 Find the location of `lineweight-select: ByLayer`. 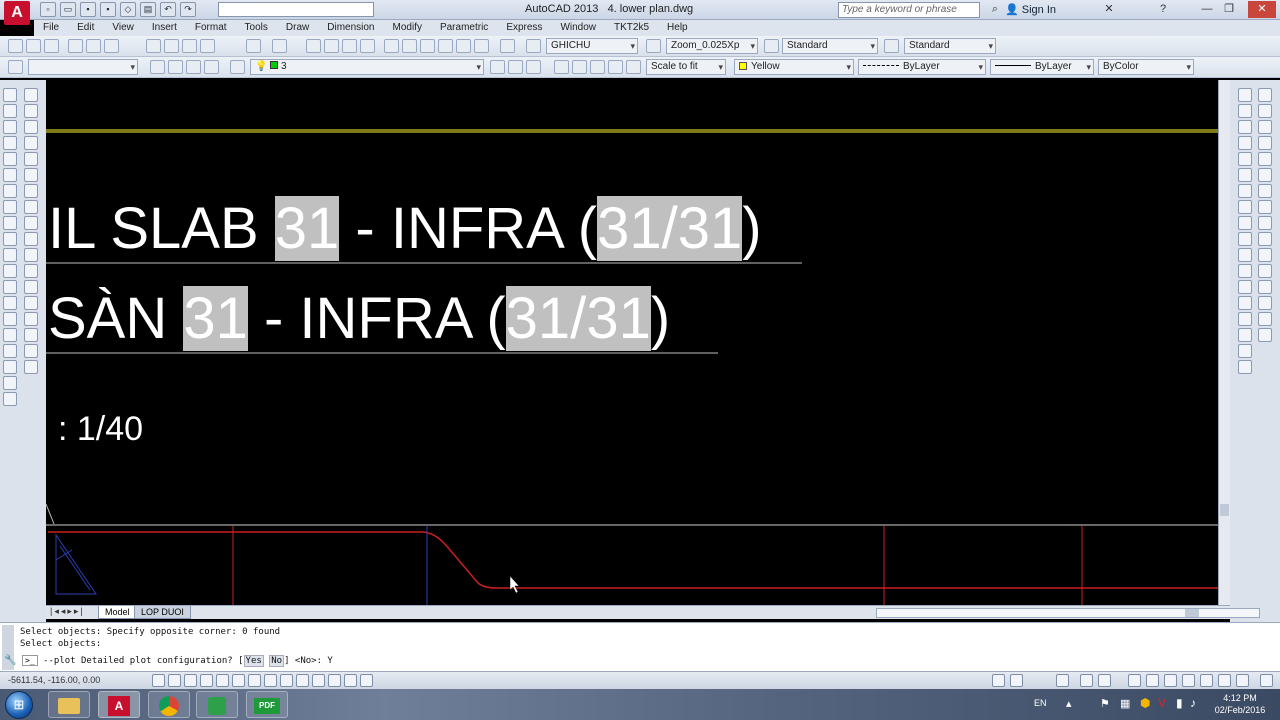

lineweight-select: ByLayer is located at coordinates (1042, 67).